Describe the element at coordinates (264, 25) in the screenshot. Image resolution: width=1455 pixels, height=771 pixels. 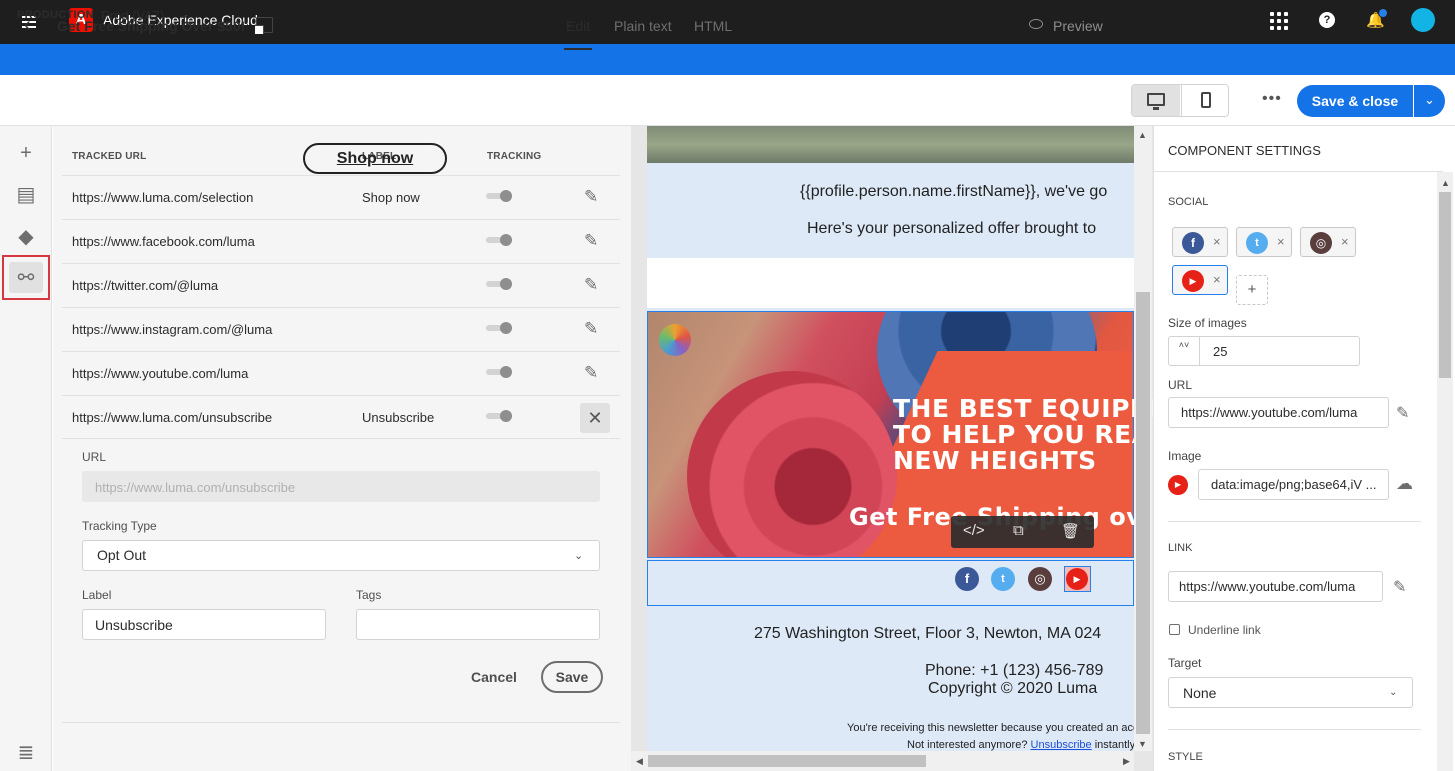
I see `open-external-icon` at that location.